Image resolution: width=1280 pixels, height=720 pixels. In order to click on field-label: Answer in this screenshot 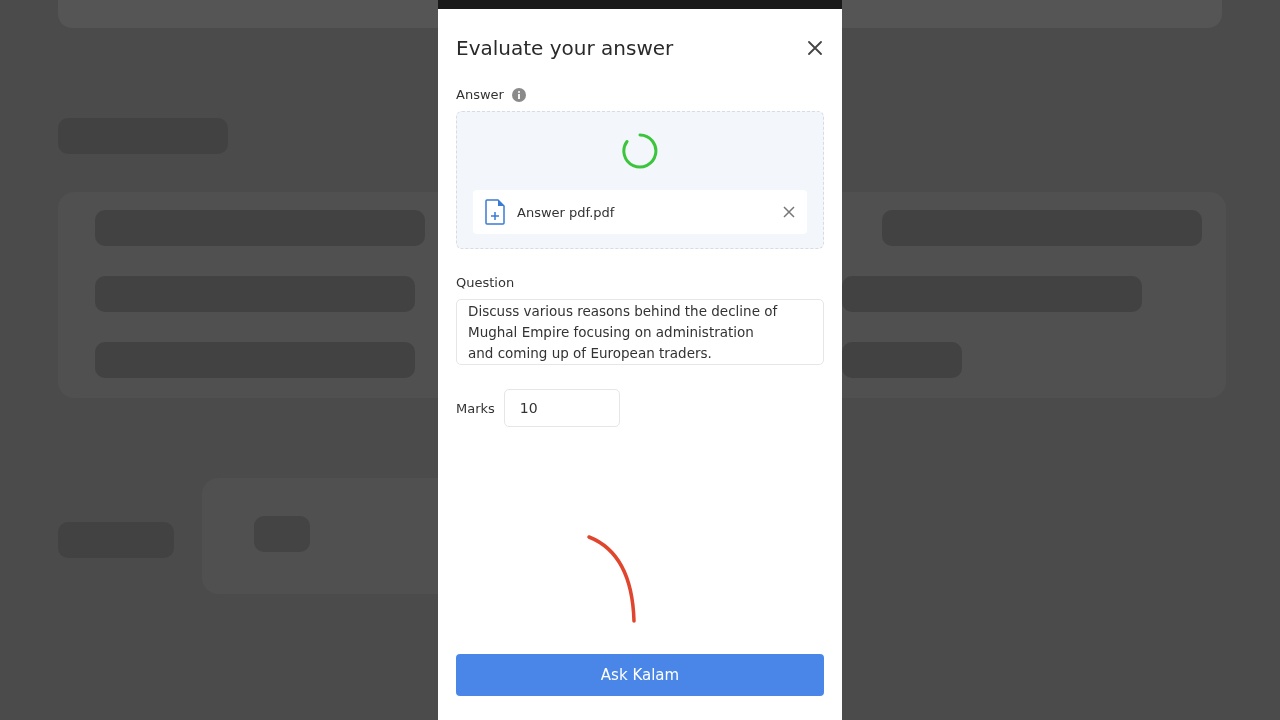, I will do `click(480, 94)`.